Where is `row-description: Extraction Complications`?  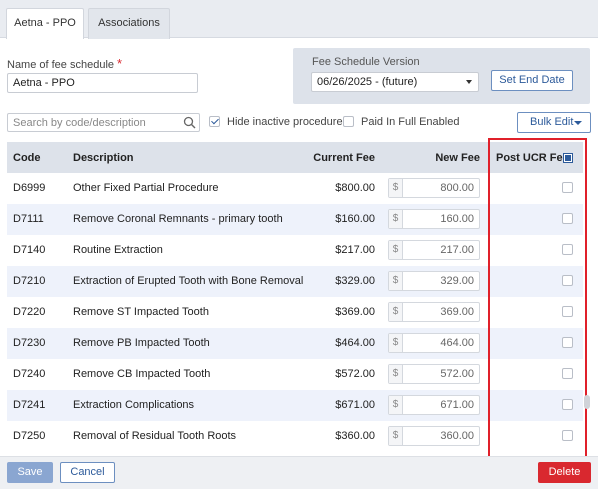 row-description: Extraction Complications is located at coordinates (134, 405).